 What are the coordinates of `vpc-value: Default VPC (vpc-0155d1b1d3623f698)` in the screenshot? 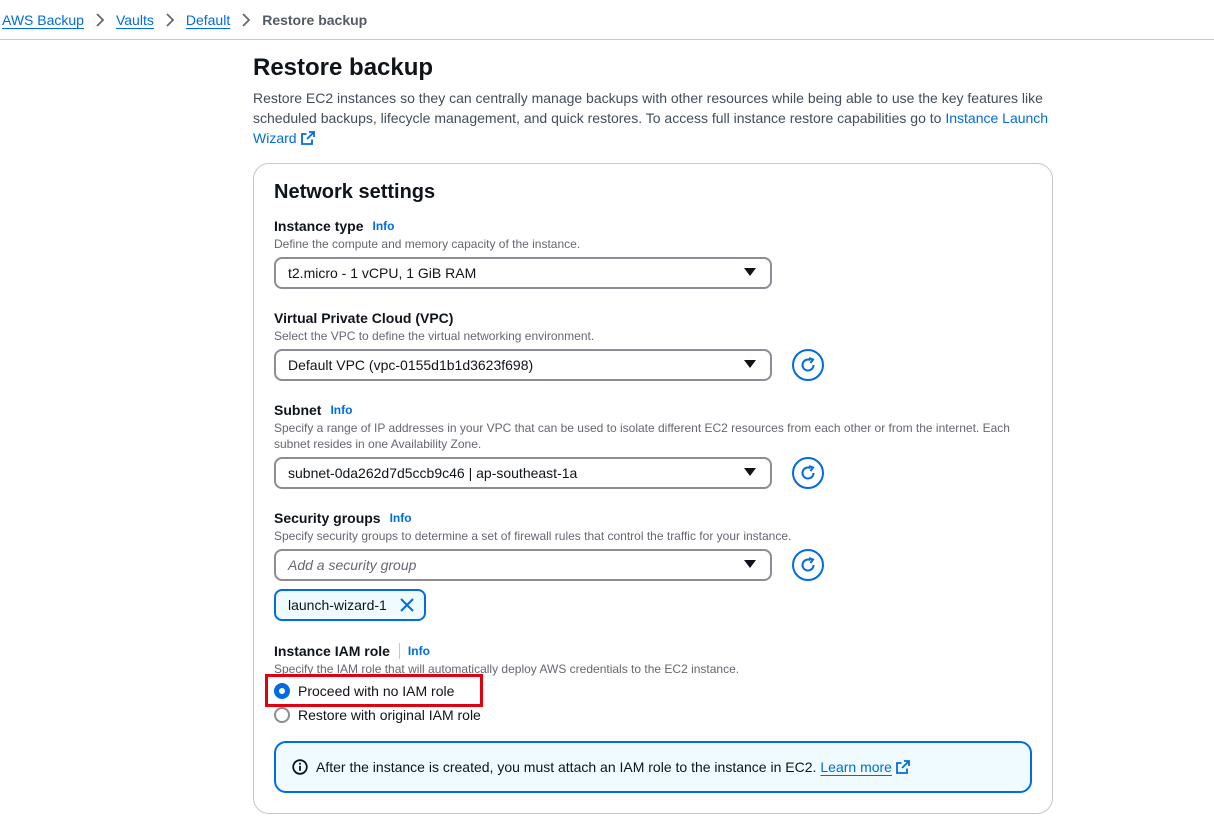 It's located at (411, 365).